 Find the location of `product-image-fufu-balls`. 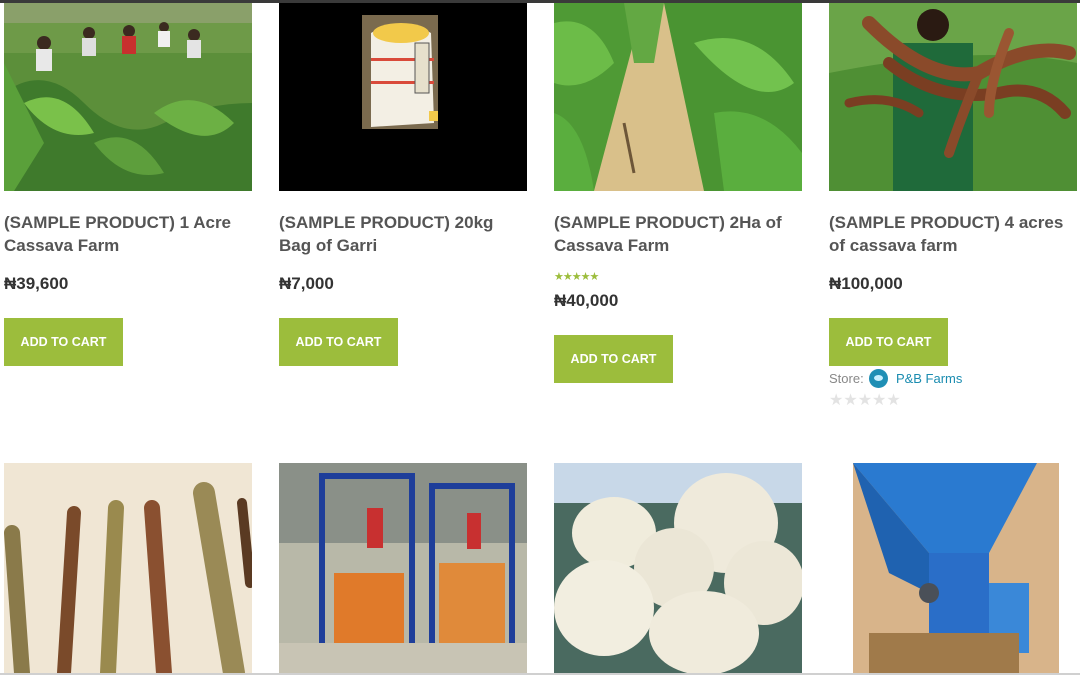

product-image-fufu-balls is located at coordinates (678, 568).